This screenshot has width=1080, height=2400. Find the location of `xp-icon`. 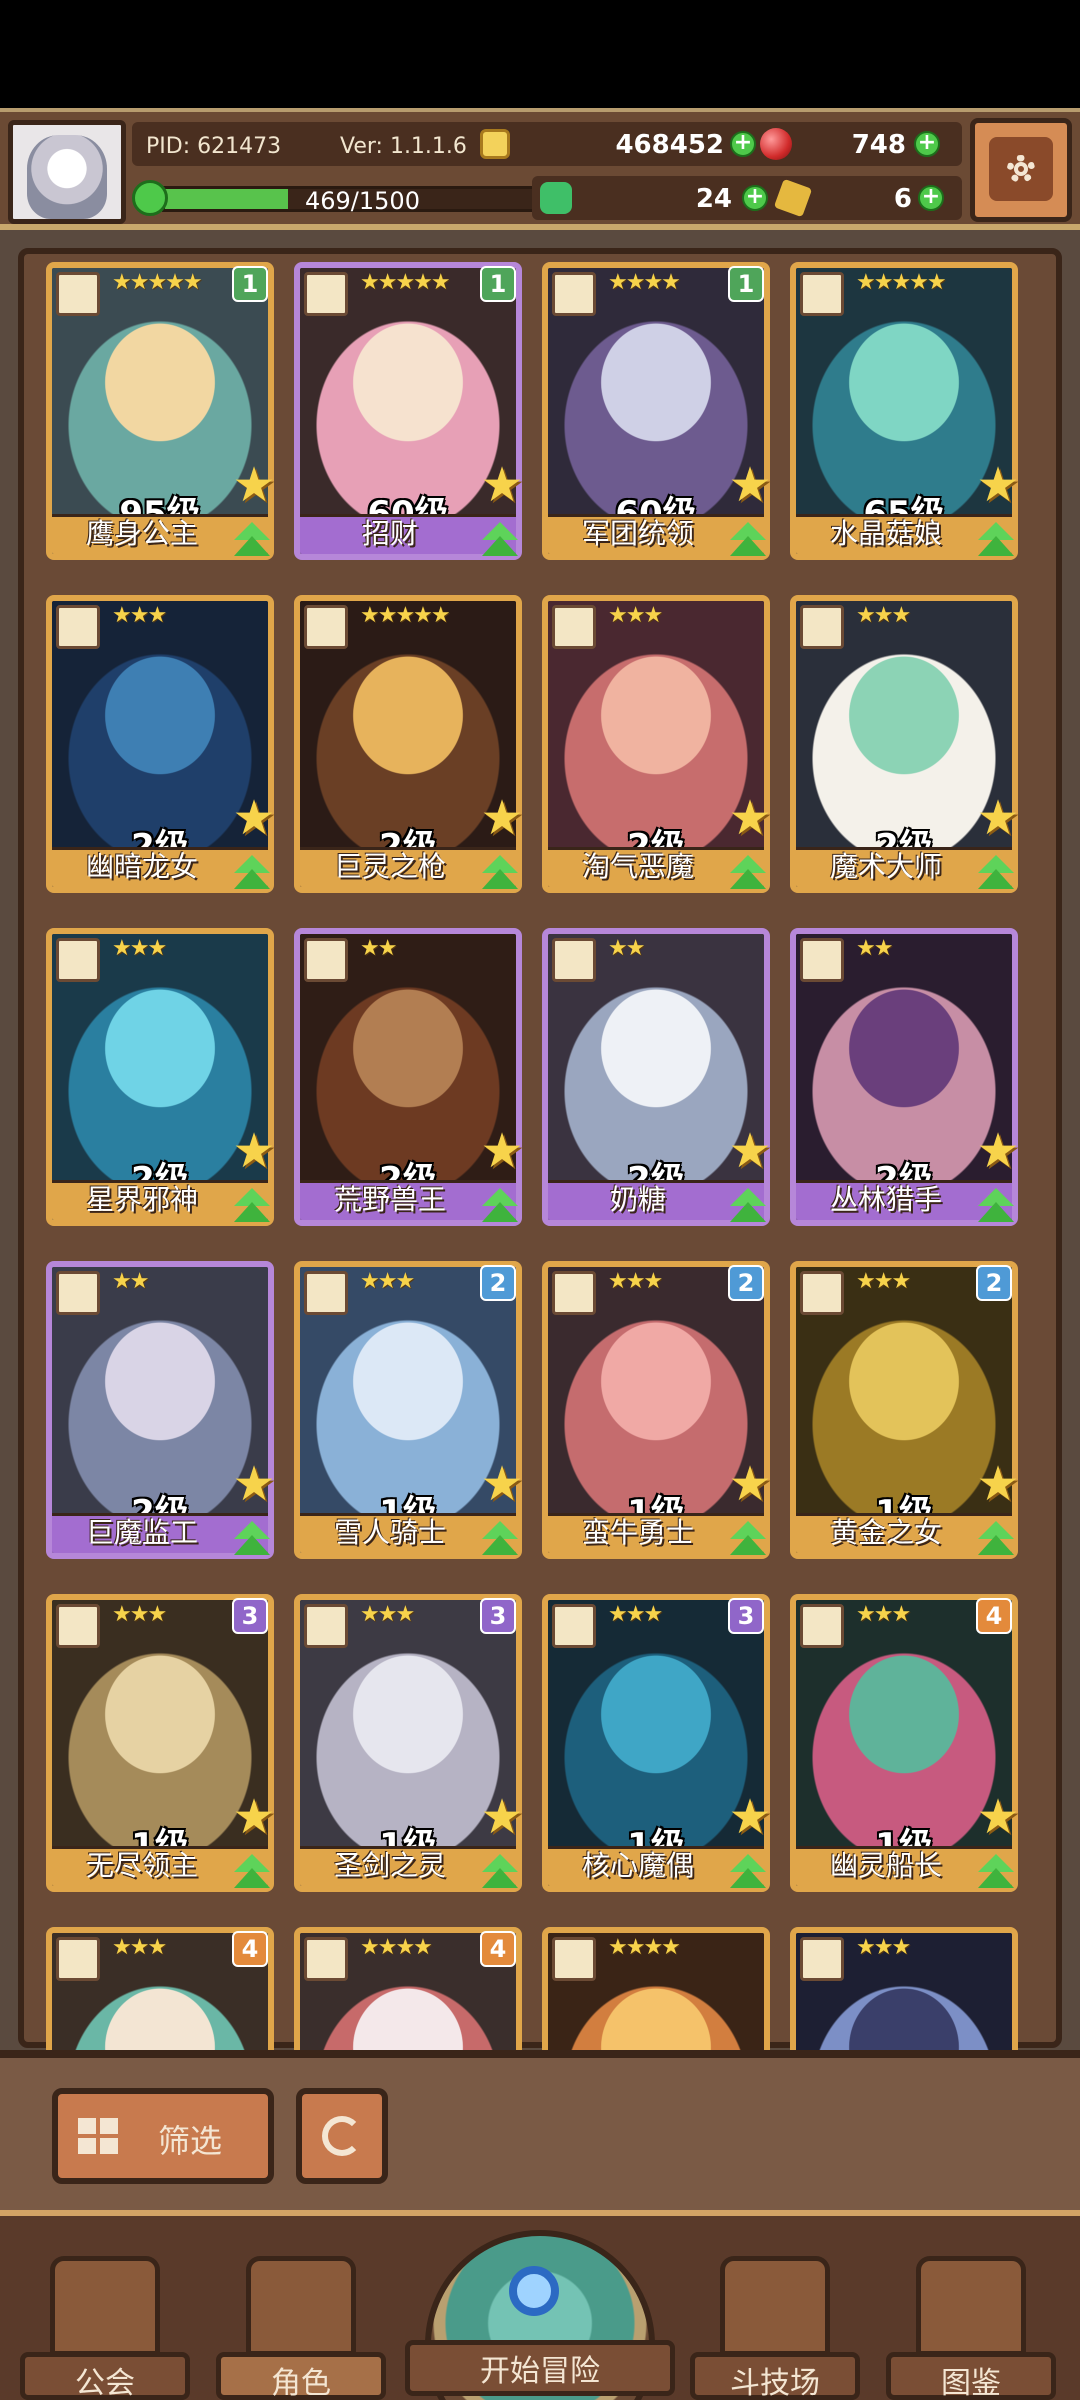

xp-icon is located at coordinates (150, 198).